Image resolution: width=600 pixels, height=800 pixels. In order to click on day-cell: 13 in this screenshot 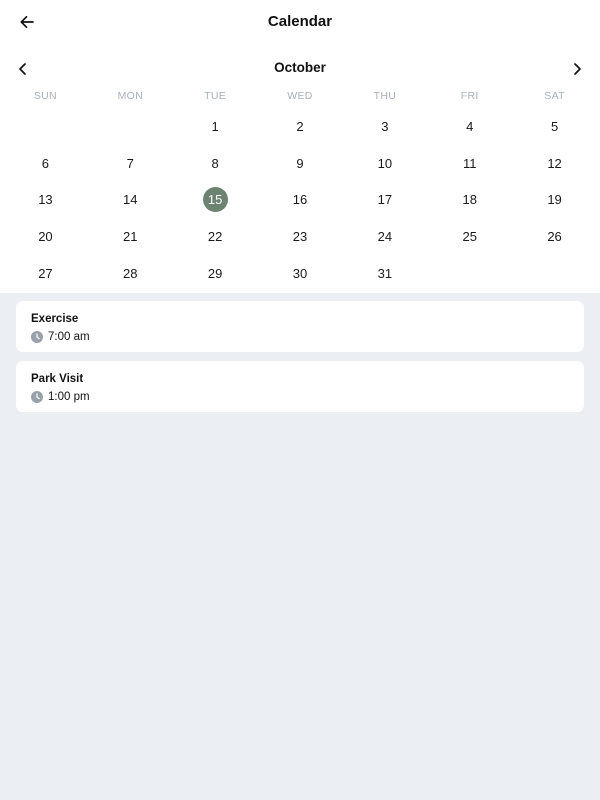, I will do `click(45, 199)`.